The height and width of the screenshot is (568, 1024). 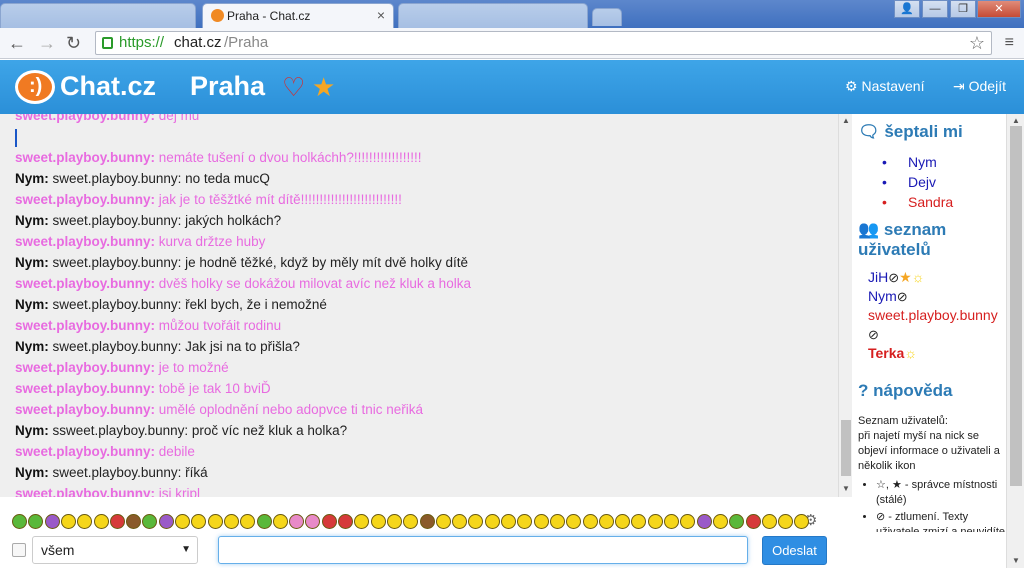 What do you see at coordinates (917, 202) in the screenshot?
I see `whisper-item-sandra: Sandra` at bounding box center [917, 202].